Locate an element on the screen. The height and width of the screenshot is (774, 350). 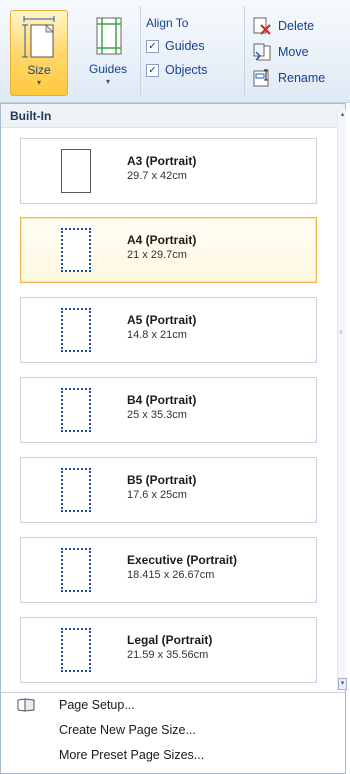
page-size-dimensions: 29.7 x 42cm is located at coordinates (157, 176).